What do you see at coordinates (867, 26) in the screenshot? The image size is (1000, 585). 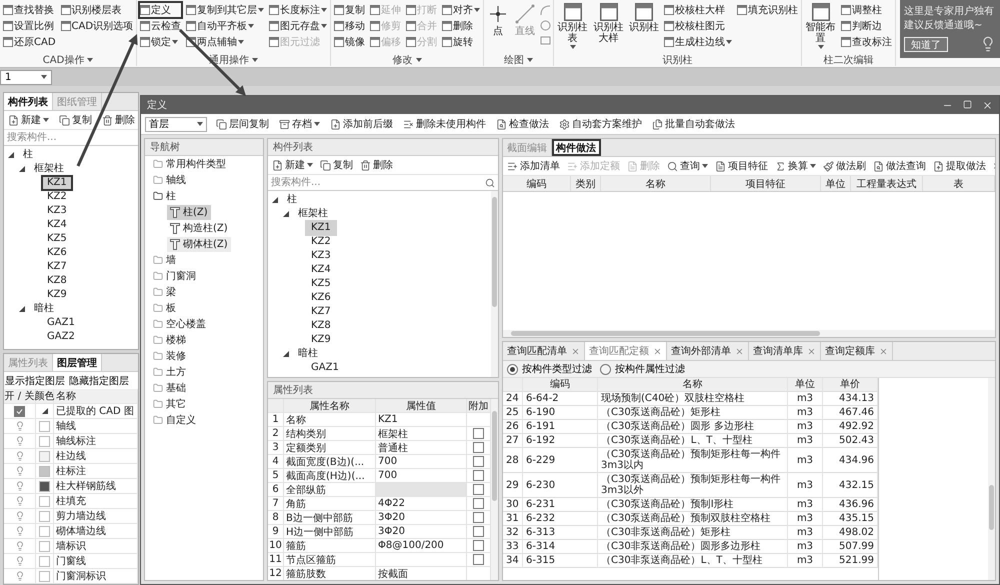 I see `ribbon-button: 判断边` at bounding box center [867, 26].